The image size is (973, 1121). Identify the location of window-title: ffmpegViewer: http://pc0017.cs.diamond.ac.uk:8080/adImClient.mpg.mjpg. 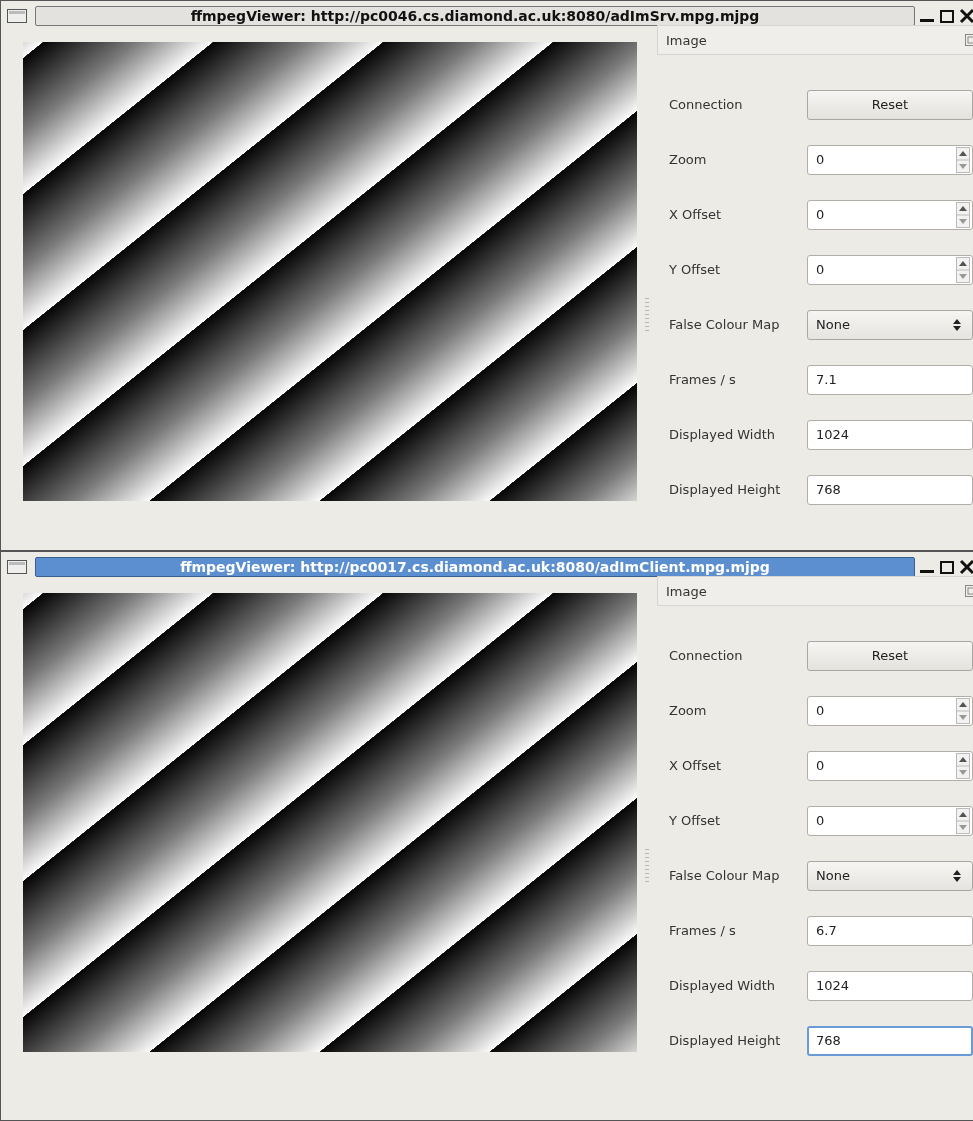
(475, 567).